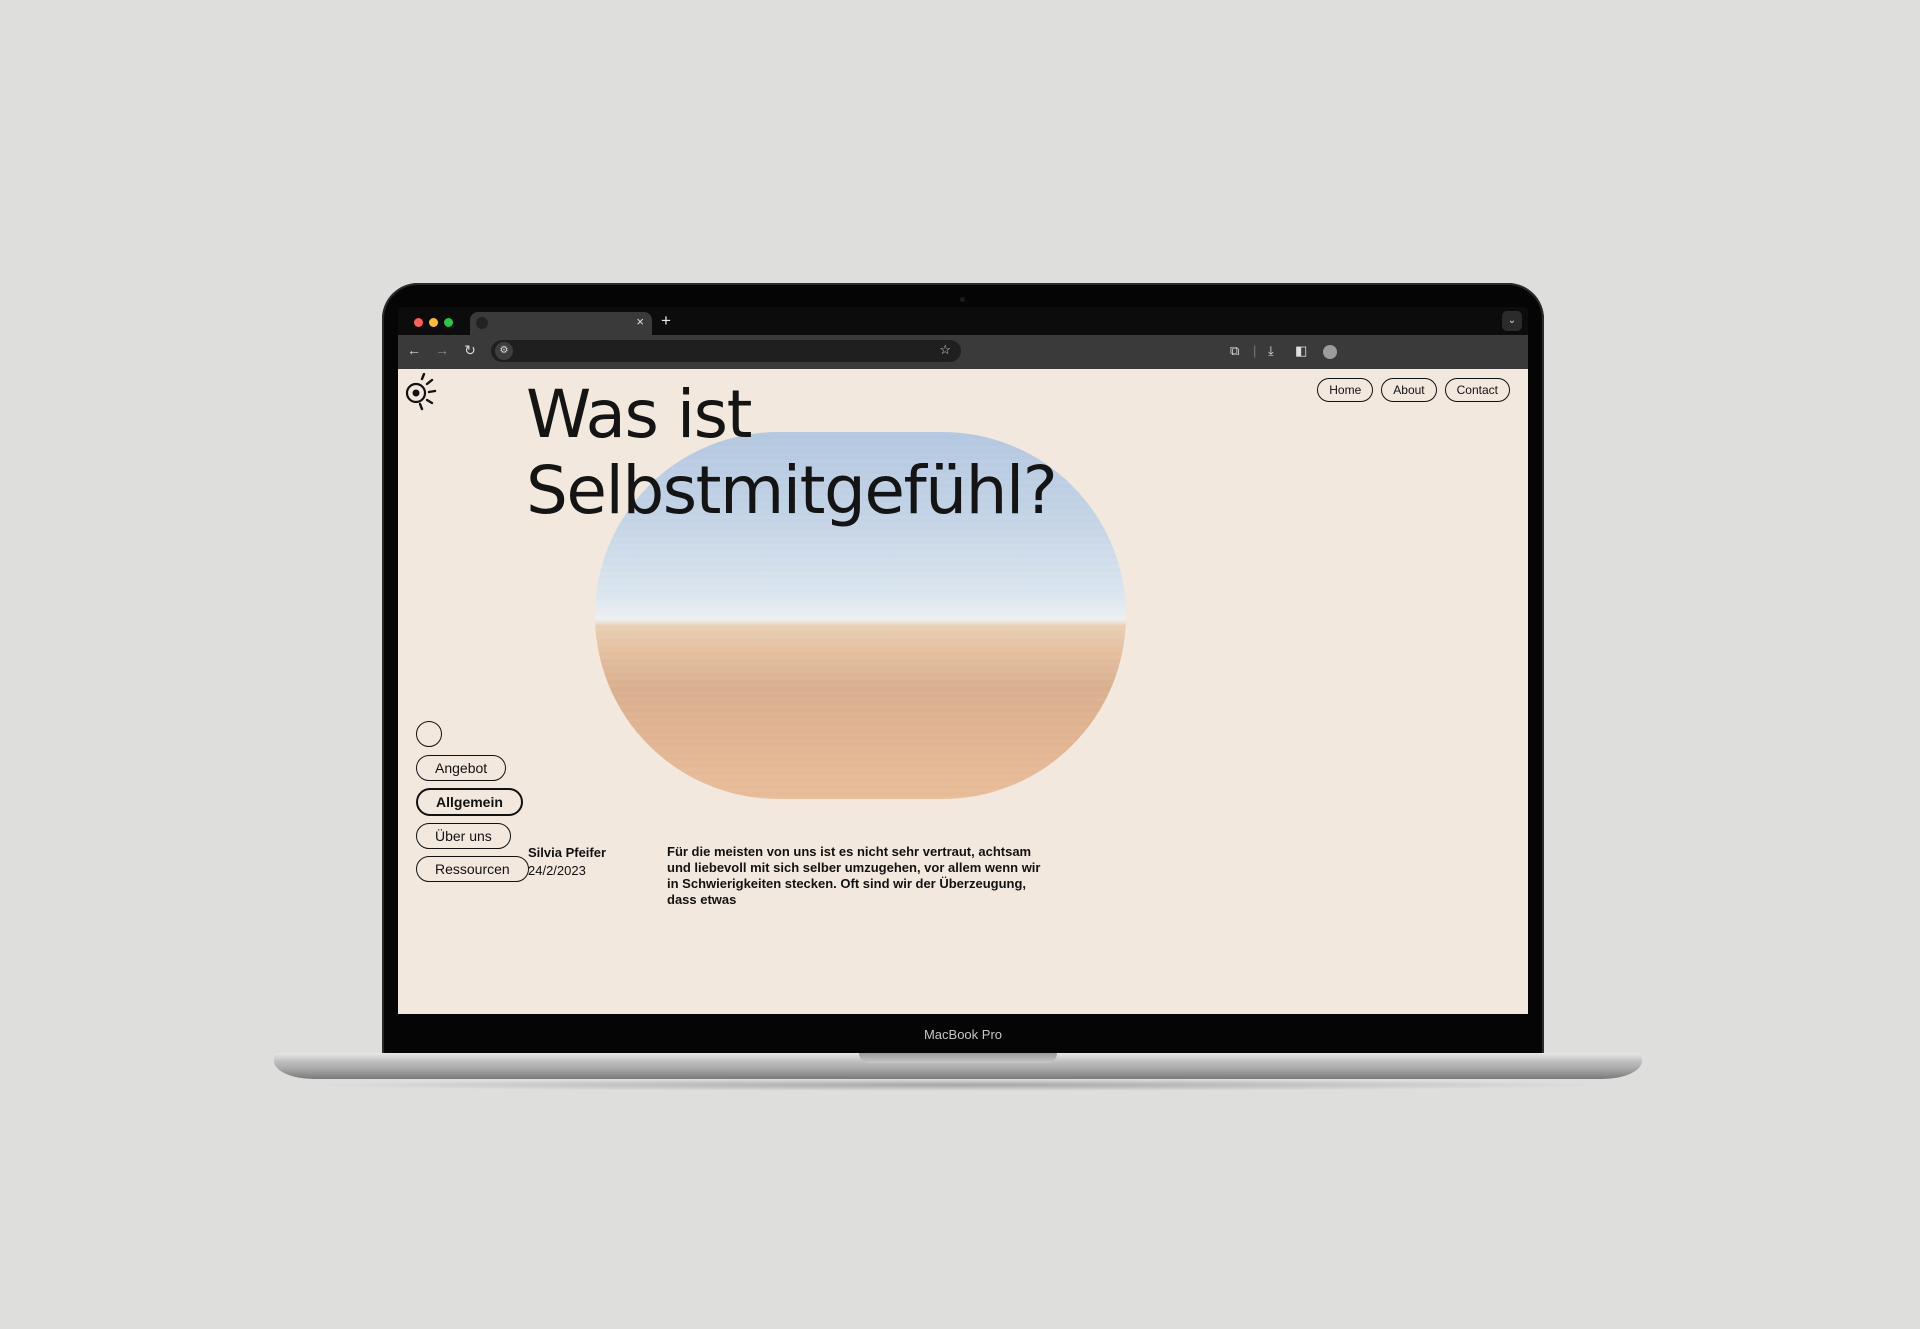  What do you see at coordinates (463, 836) in the screenshot?
I see `category-ueber-uns-button: Über uns` at bounding box center [463, 836].